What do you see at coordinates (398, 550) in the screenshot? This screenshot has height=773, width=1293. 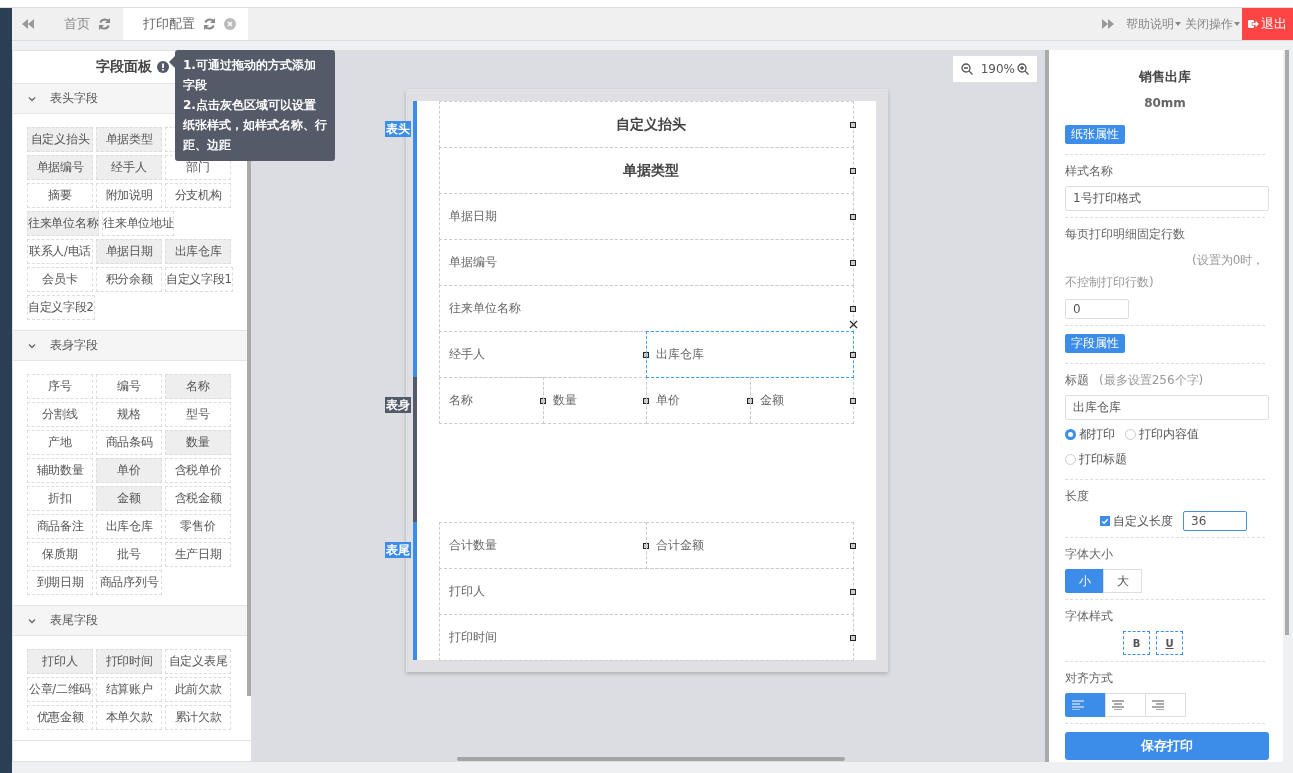 I see `section-label: 表尾` at bounding box center [398, 550].